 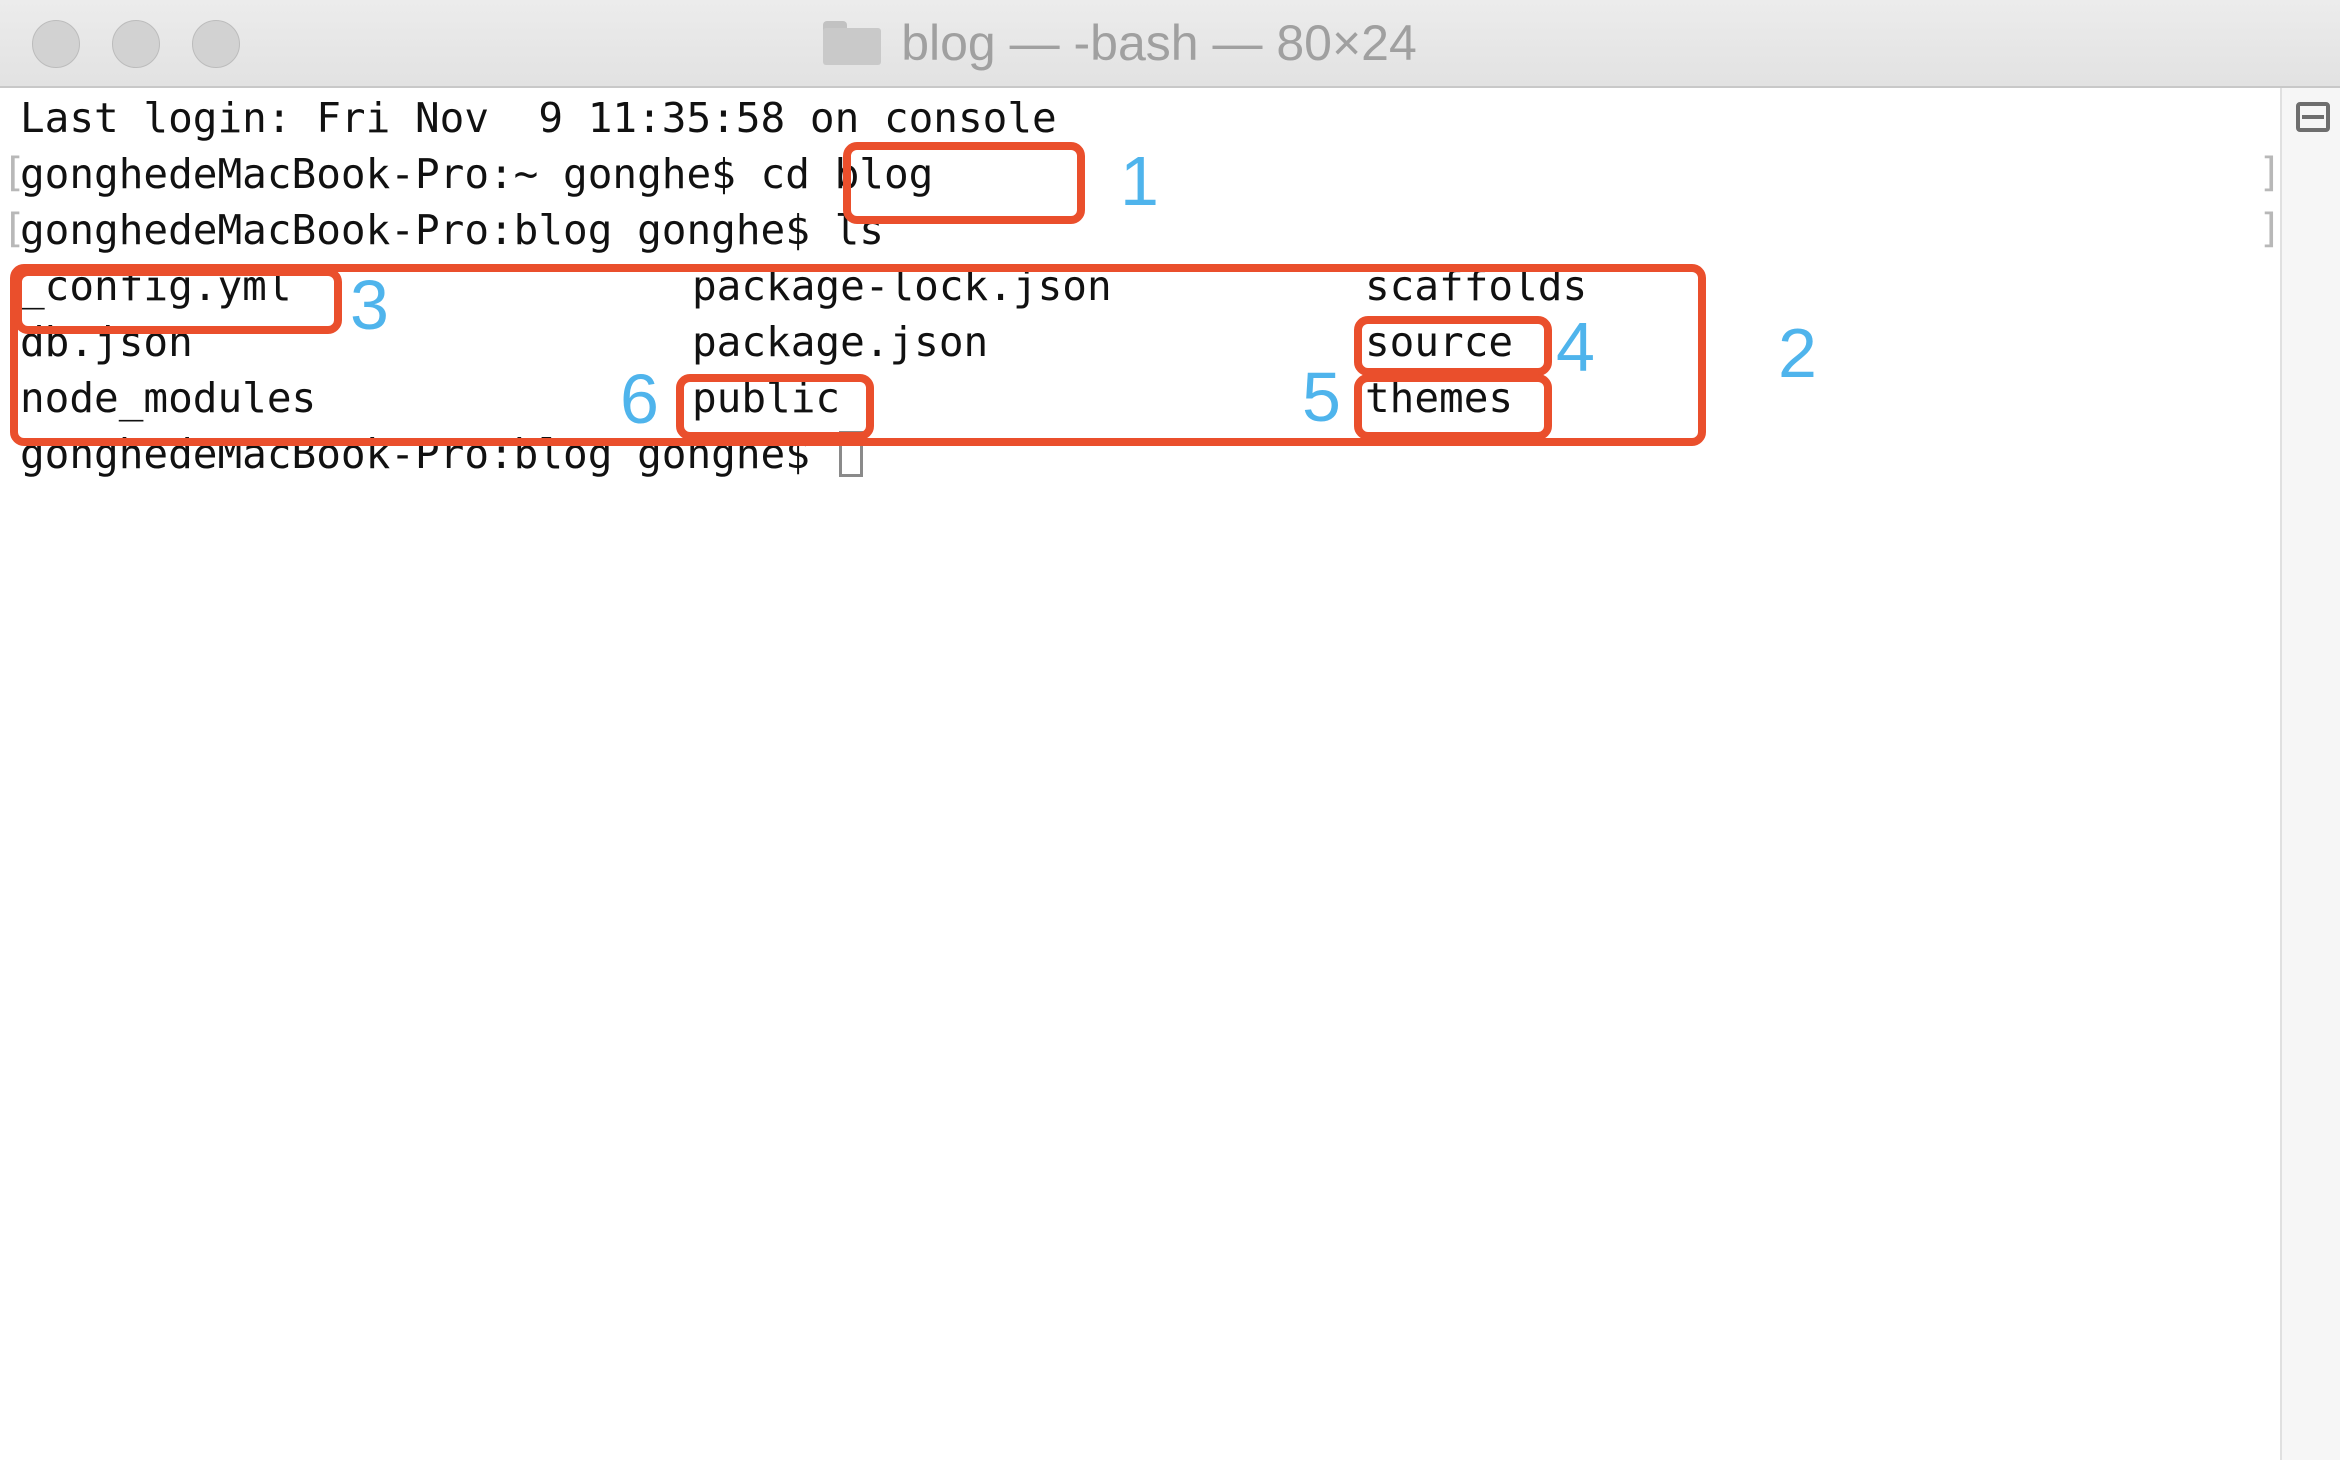 What do you see at coordinates (1159, 43) in the screenshot?
I see `window-title: blog — -bash — 80×24` at bounding box center [1159, 43].